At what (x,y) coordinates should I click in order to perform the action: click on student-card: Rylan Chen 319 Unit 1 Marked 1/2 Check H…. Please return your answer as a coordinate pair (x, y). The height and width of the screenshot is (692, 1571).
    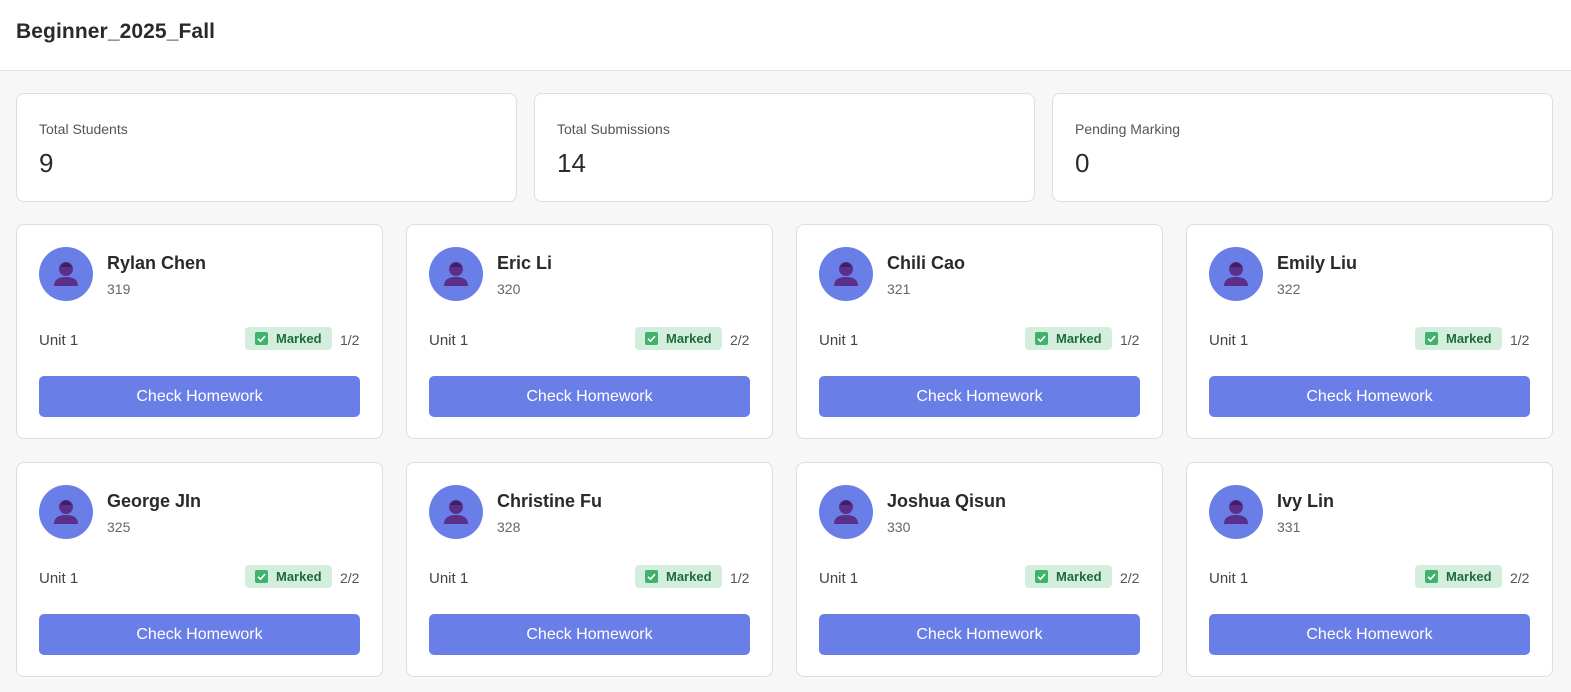
    Looking at the image, I should click on (199, 331).